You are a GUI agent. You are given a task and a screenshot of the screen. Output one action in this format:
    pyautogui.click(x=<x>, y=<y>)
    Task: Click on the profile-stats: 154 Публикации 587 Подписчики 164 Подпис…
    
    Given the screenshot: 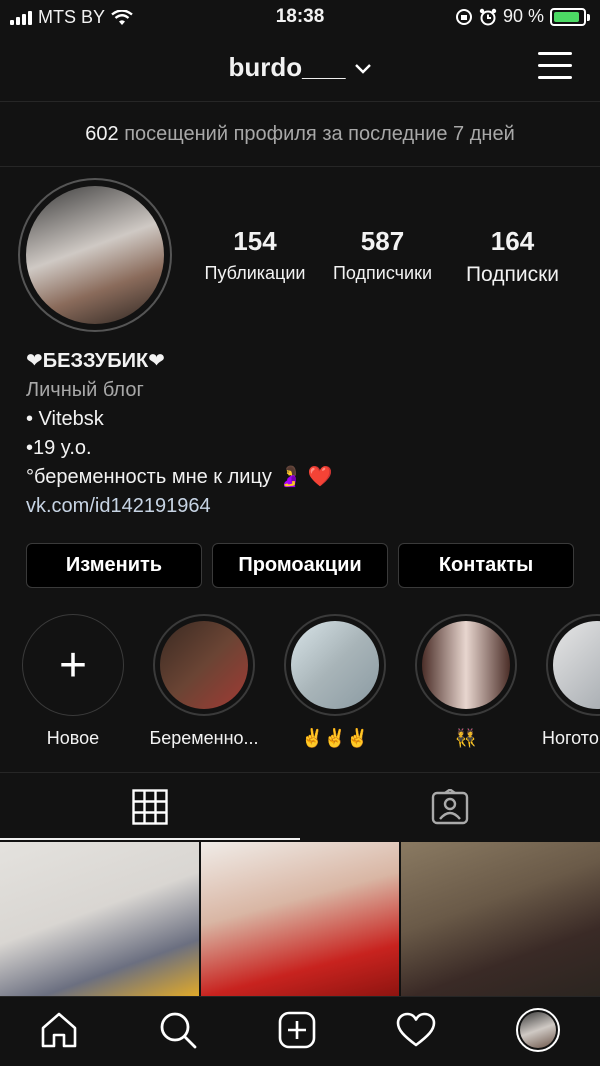 What is the action you would take?
    pyautogui.click(x=385, y=256)
    